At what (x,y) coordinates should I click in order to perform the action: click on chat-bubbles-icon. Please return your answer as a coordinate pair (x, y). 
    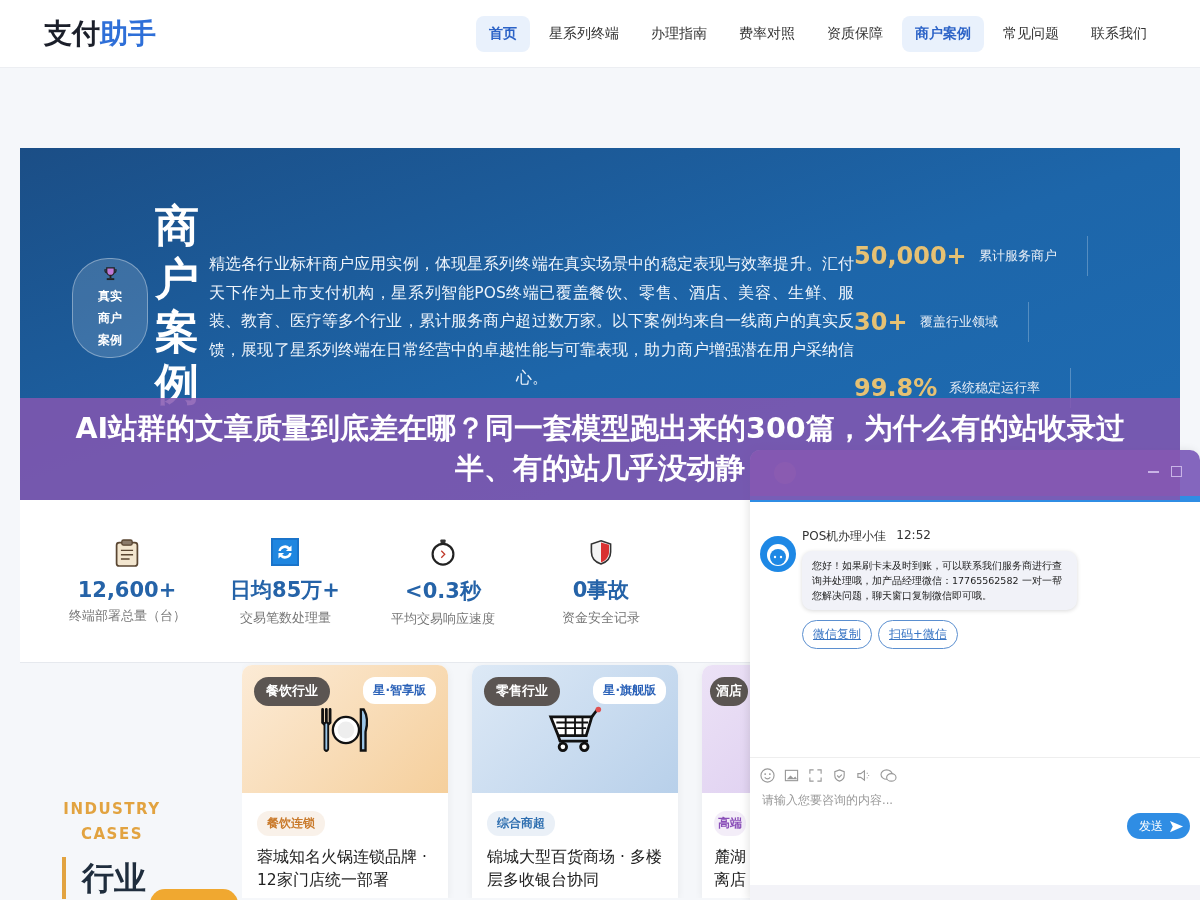
    Looking at the image, I should click on (888, 775).